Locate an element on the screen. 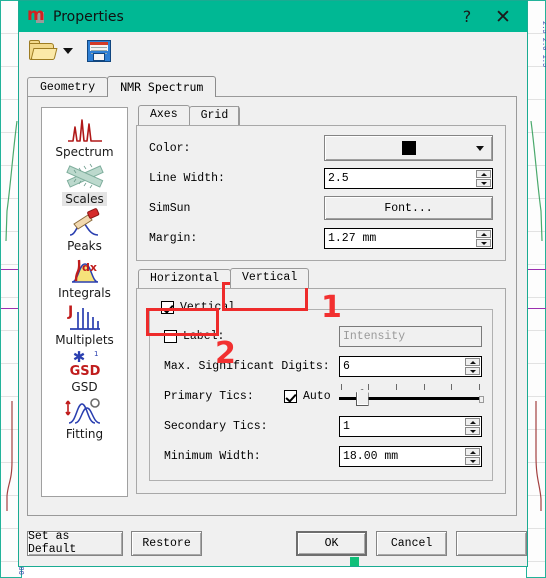  line-width-value: 2.5 is located at coordinates (338, 178).